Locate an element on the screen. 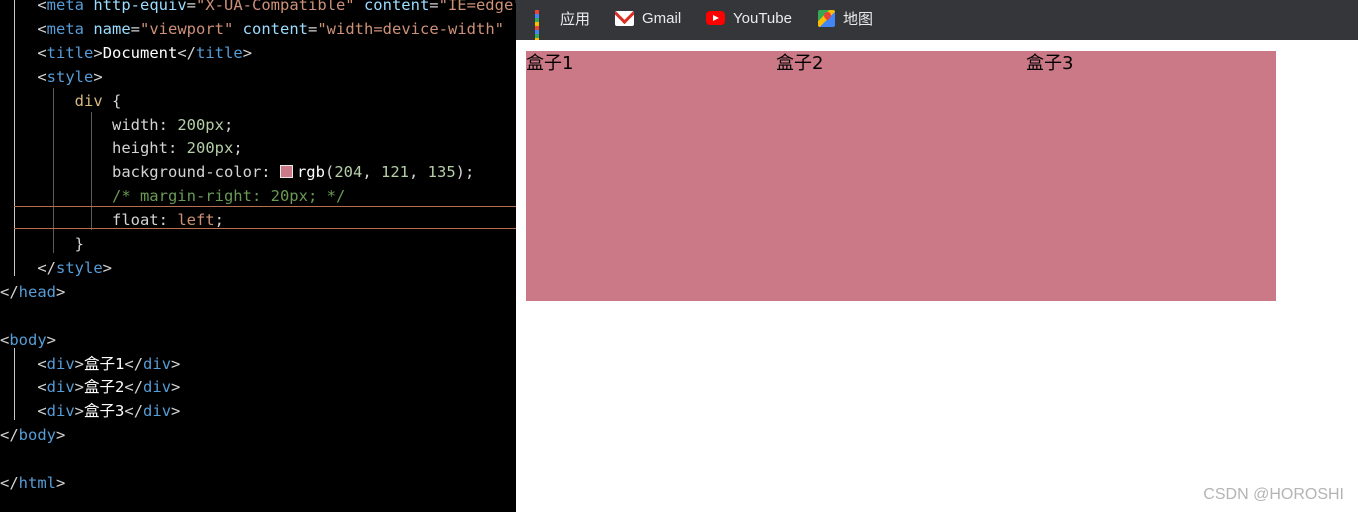 This screenshot has height=512, width=1358. bookmark-gmail: Gmail is located at coordinates (648, 18).